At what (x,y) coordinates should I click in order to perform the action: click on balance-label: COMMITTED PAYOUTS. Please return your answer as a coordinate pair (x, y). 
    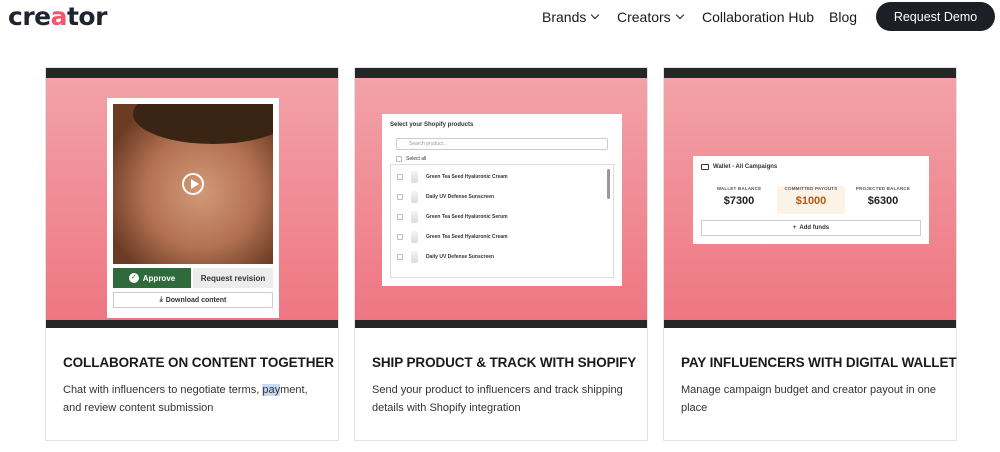
    Looking at the image, I should click on (811, 188).